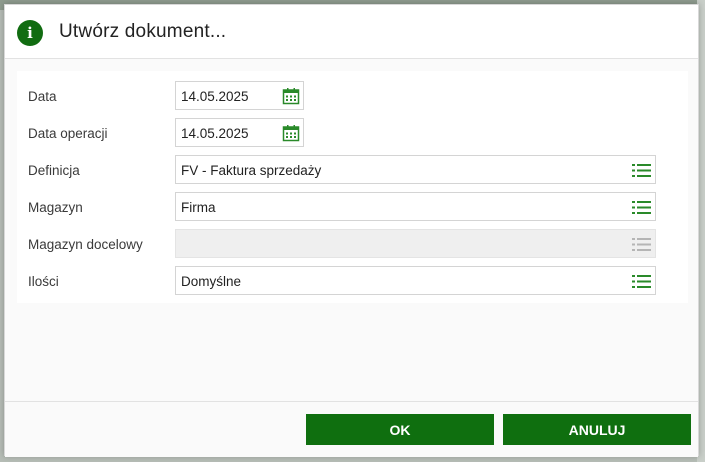  Describe the element at coordinates (211, 281) in the screenshot. I see `quantities-value: Domyślne` at that location.